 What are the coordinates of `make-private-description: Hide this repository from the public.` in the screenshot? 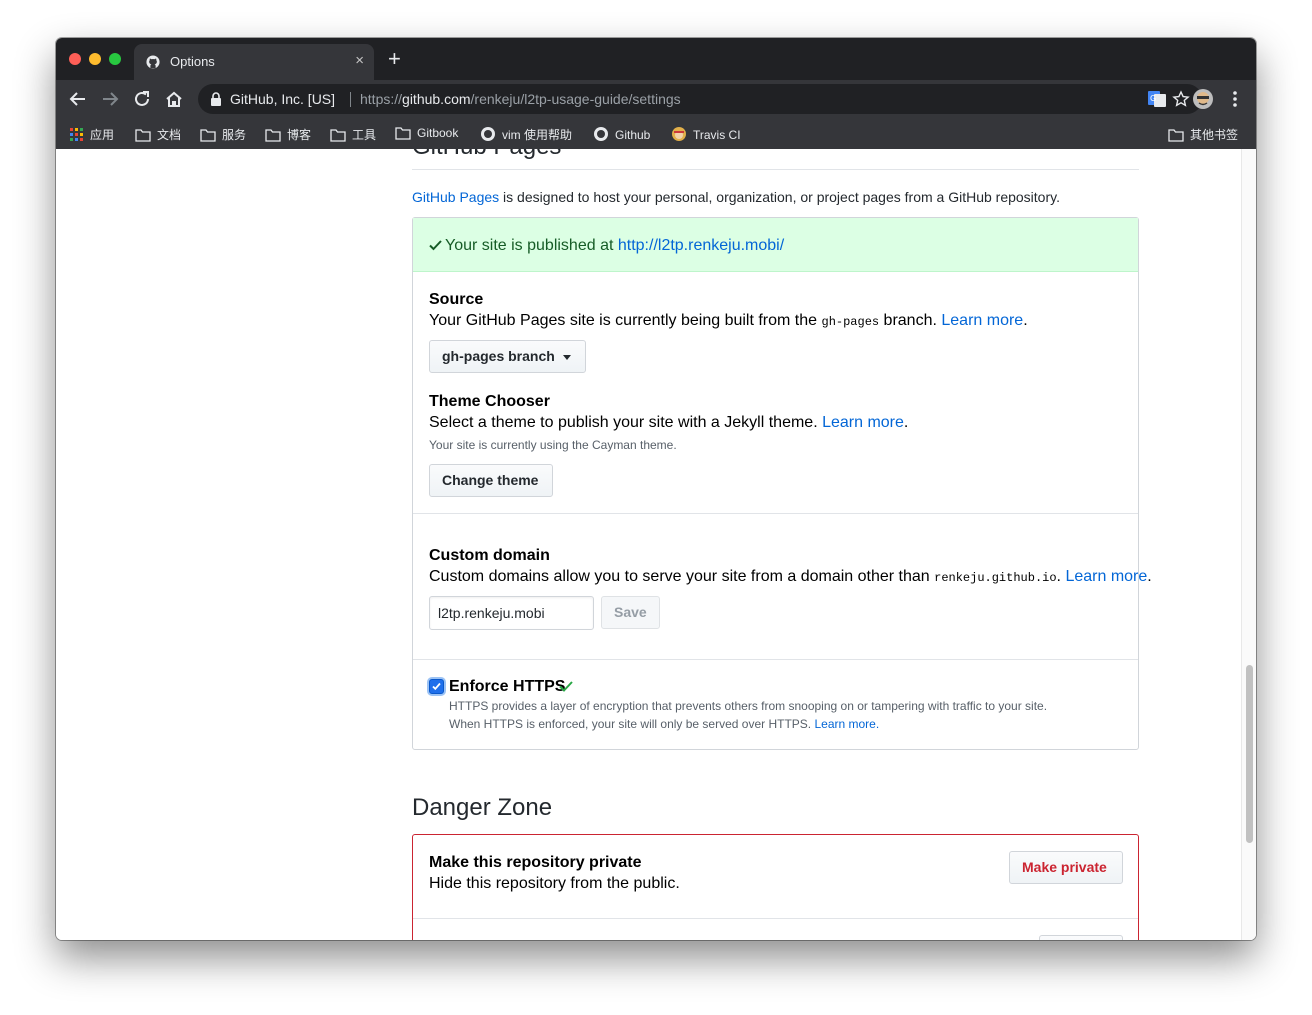 It's located at (554, 883).